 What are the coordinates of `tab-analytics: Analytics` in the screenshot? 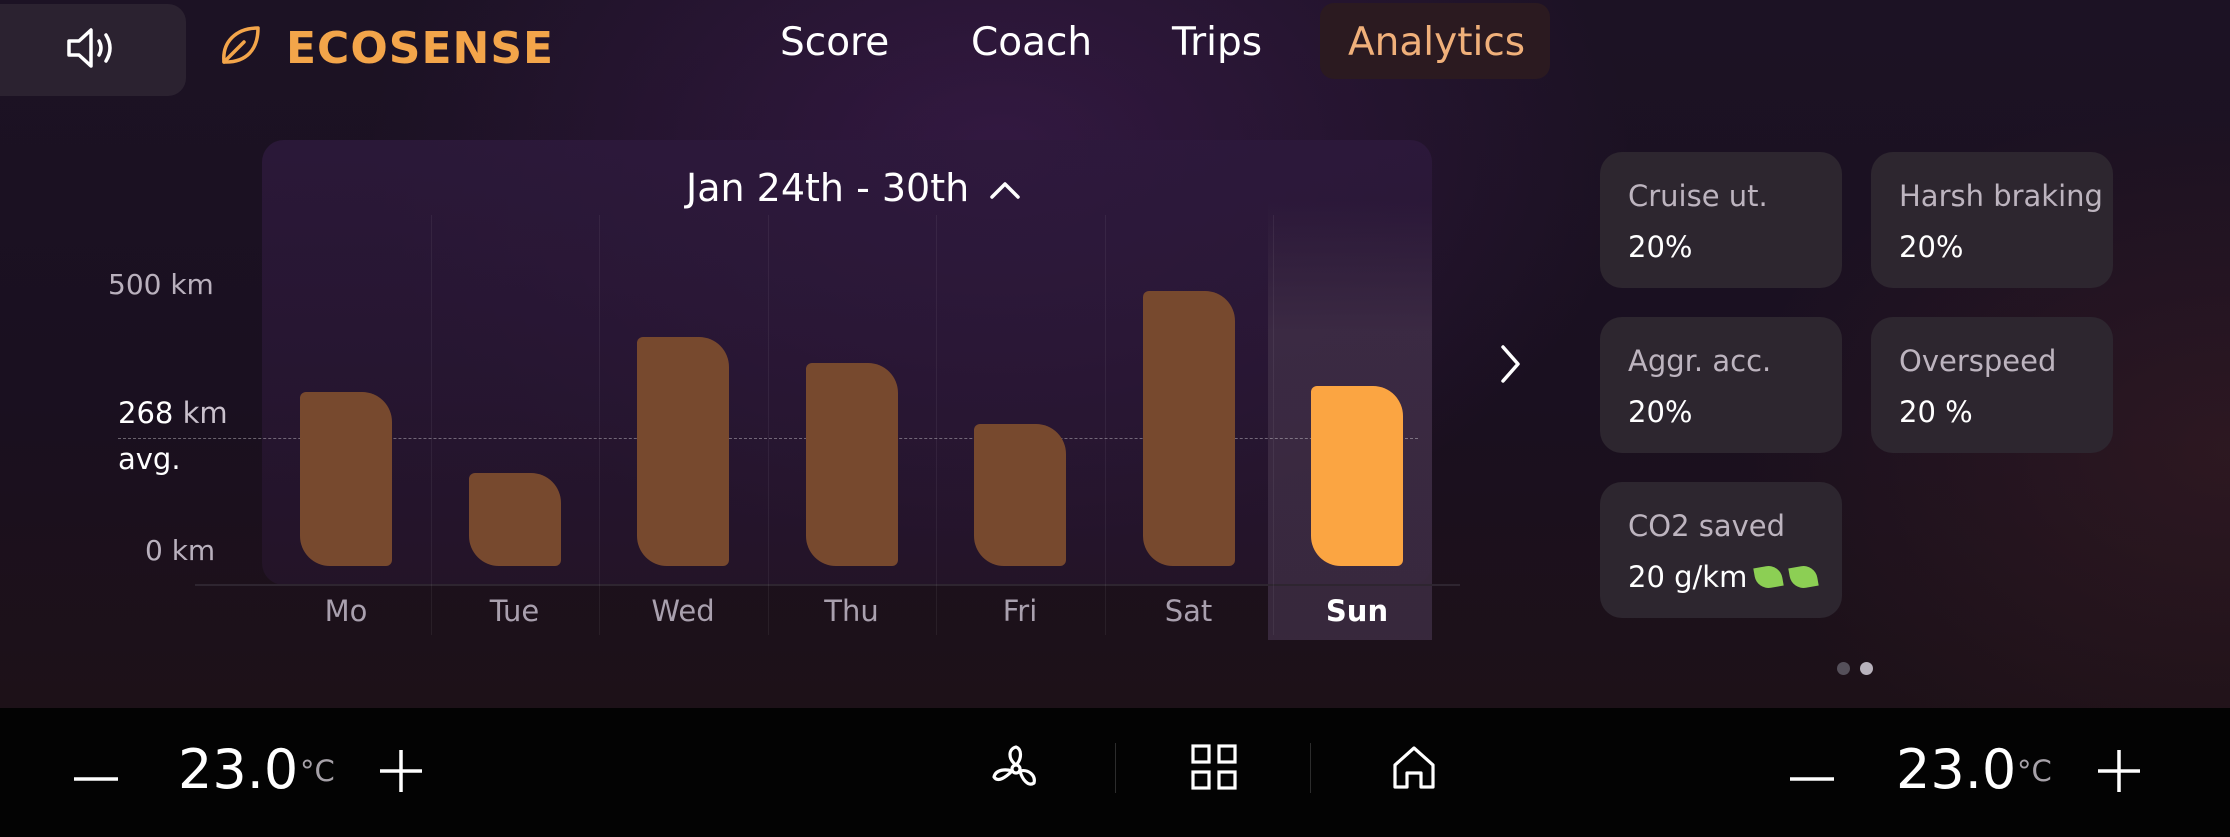 It's located at (1435, 41).